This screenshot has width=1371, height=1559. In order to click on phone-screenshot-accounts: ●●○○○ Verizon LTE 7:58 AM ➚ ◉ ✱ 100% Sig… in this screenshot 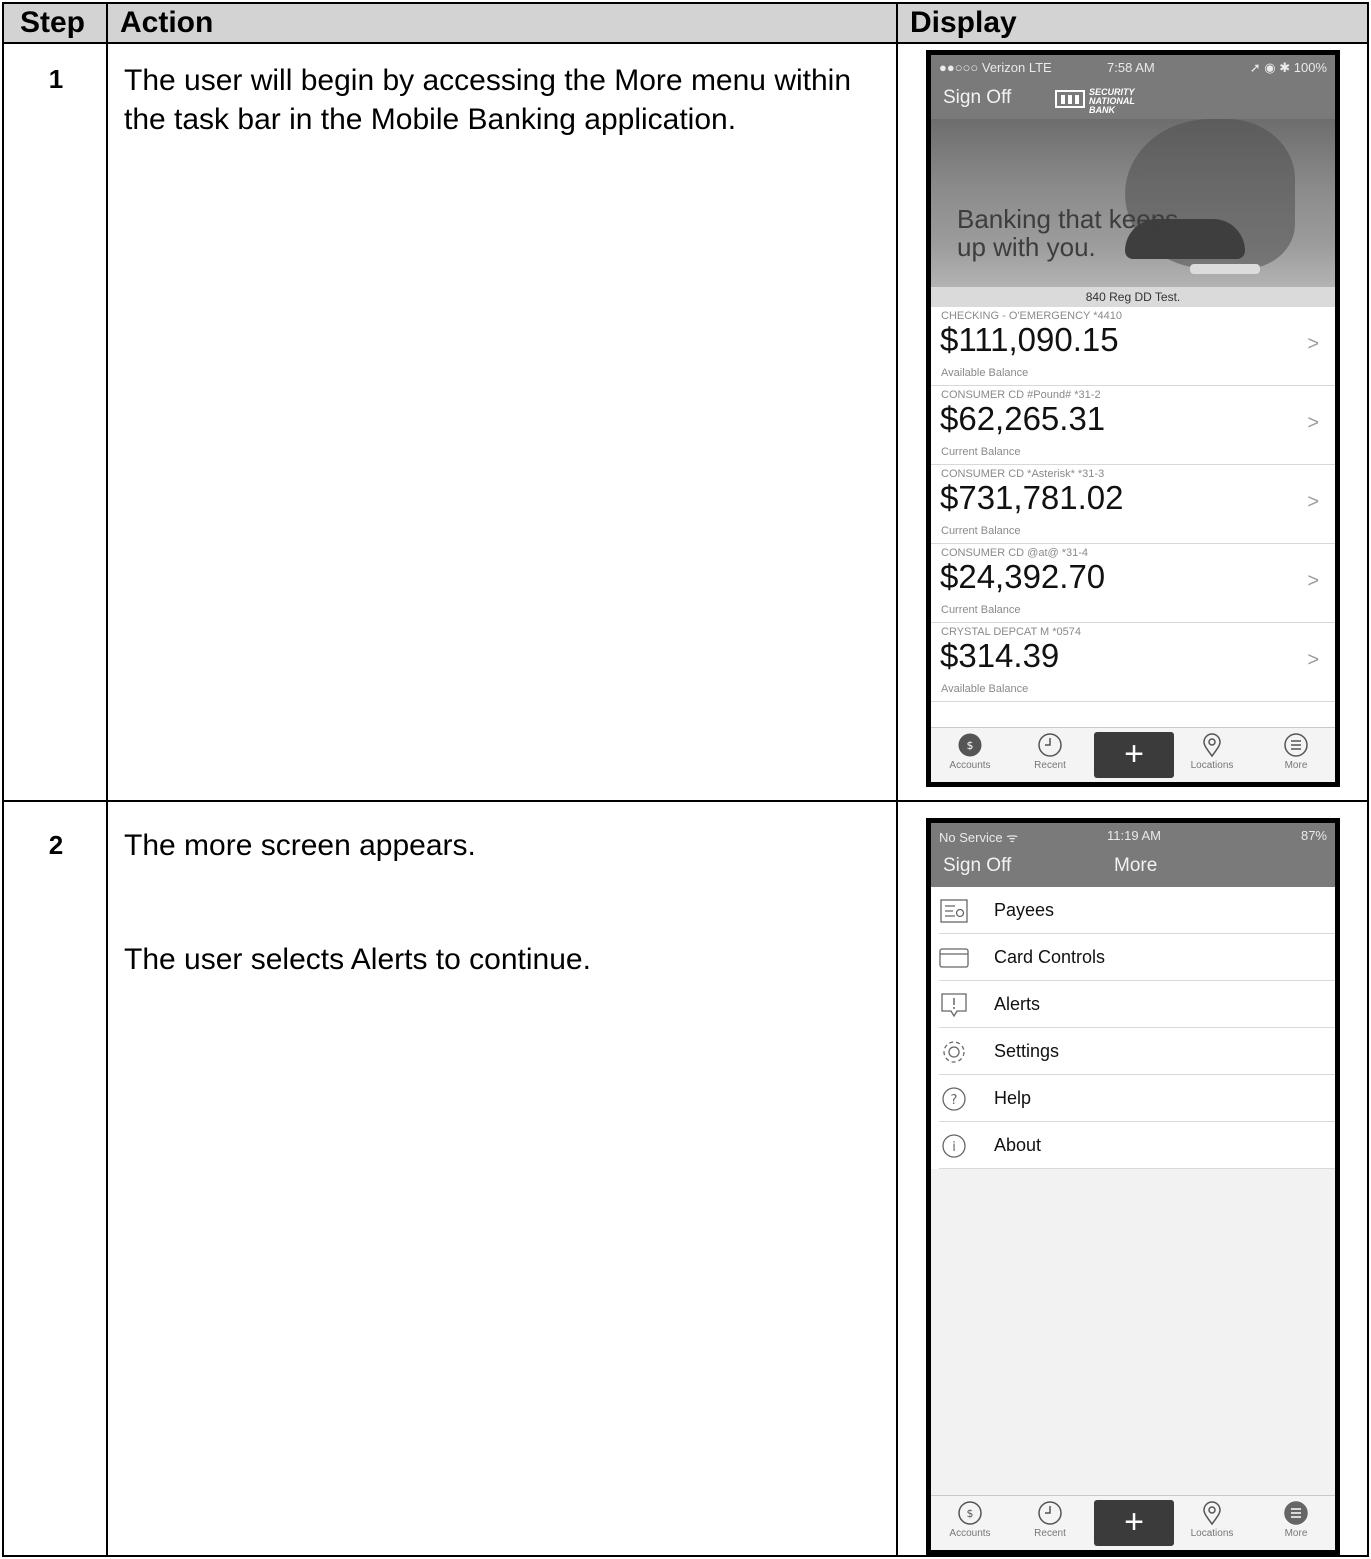, I will do `click(1133, 418)`.